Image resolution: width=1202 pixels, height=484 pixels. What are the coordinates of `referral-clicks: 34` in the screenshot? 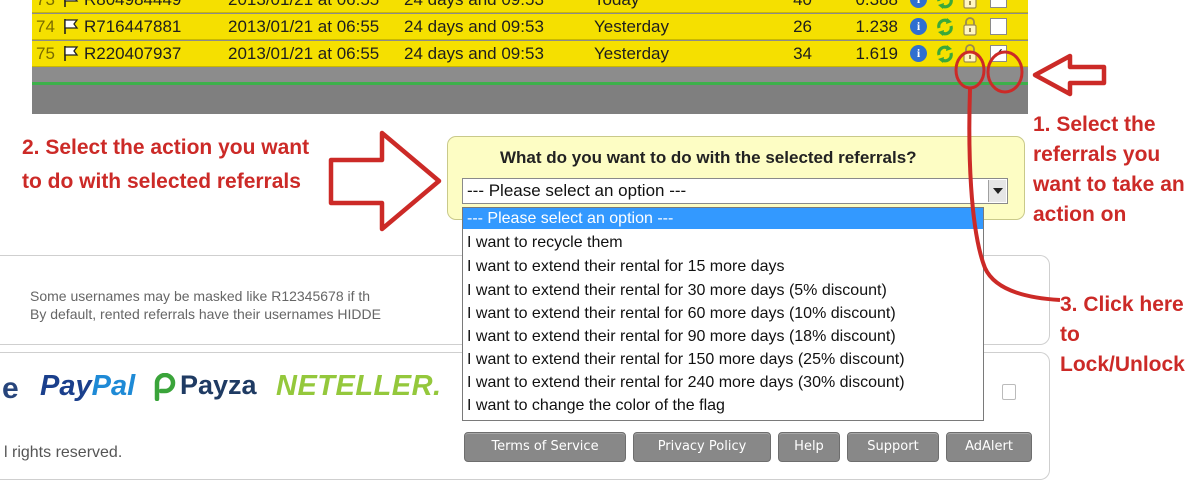 It's located at (802, 53).